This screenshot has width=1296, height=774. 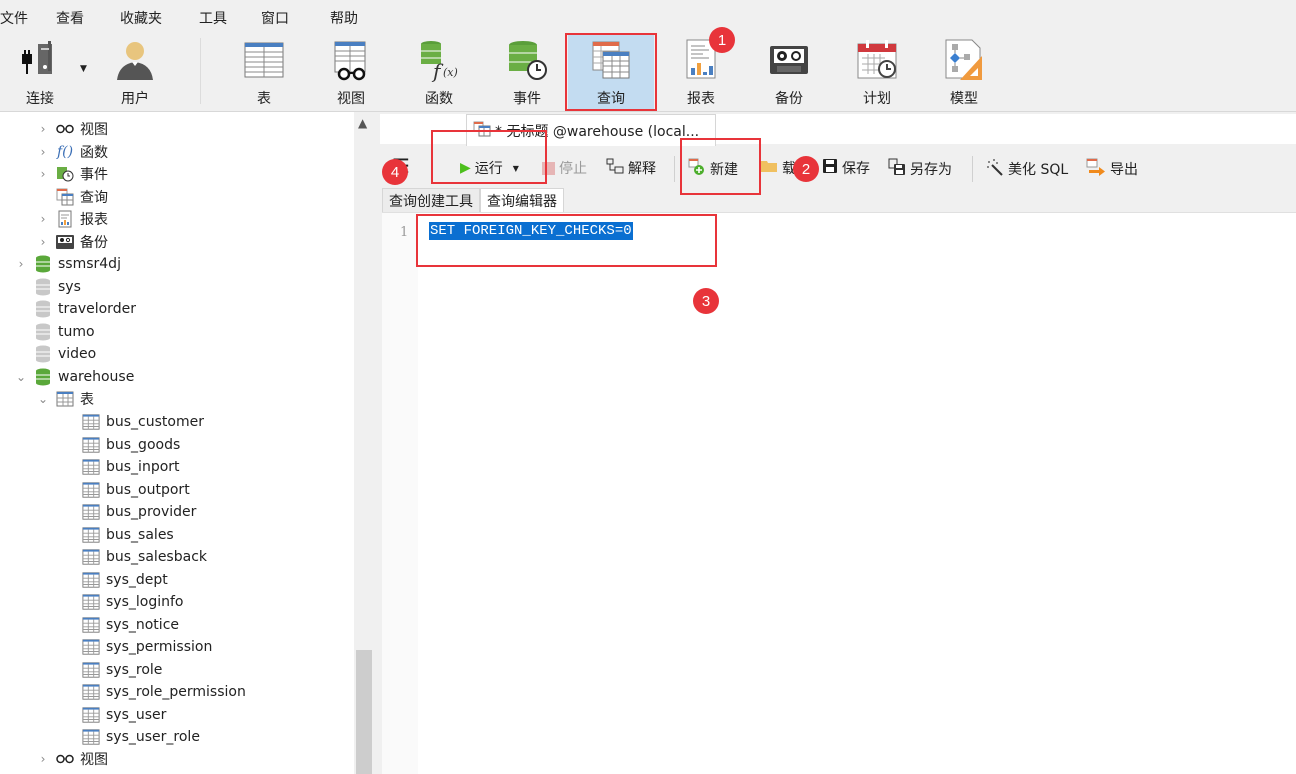 What do you see at coordinates (65, 129) in the screenshot?
I see `glasses-icon` at bounding box center [65, 129].